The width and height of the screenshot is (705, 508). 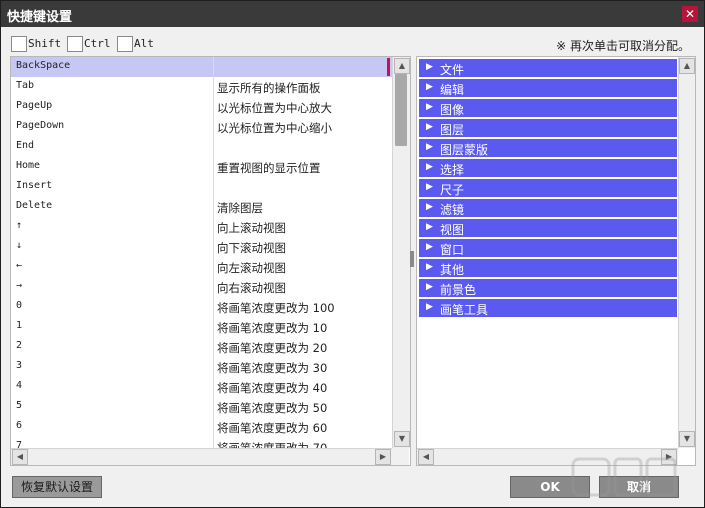 What do you see at coordinates (412, 259) in the screenshot?
I see `panel-splitter-handle` at bounding box center [412, 259].